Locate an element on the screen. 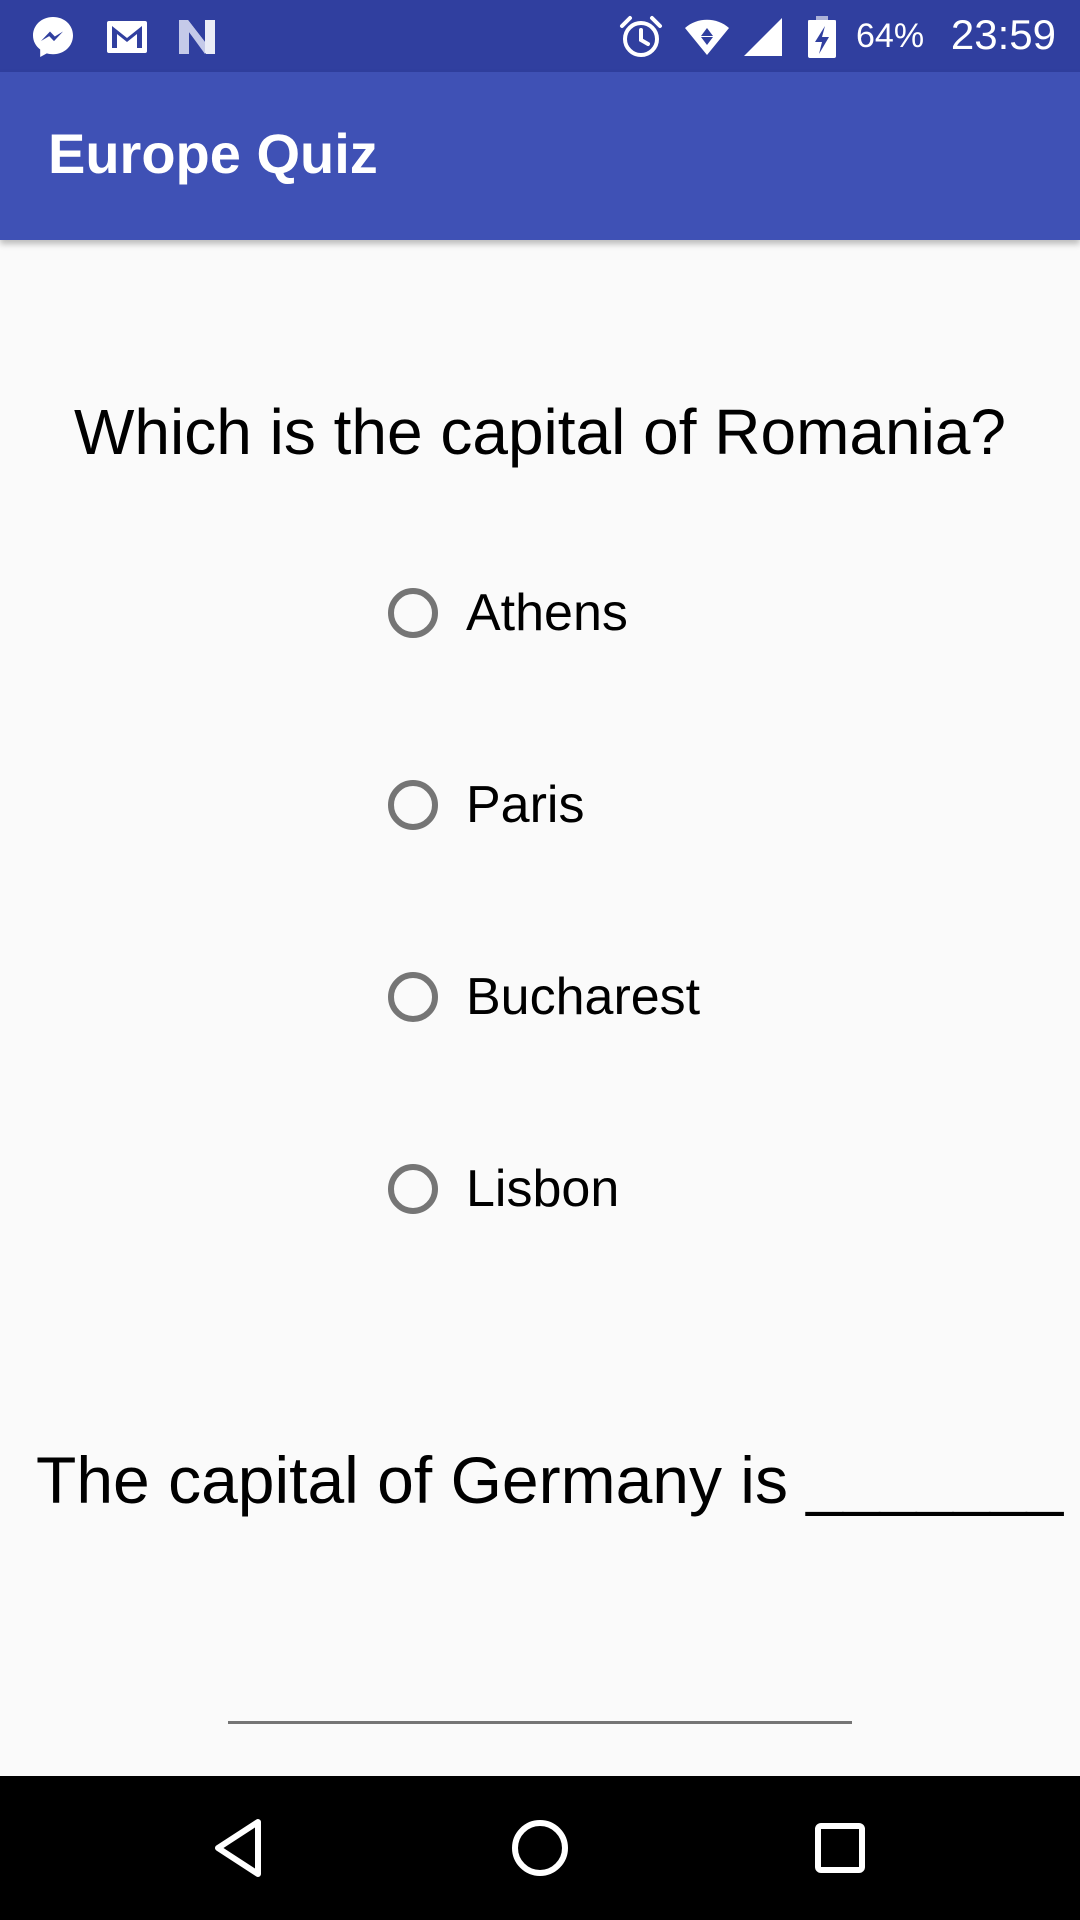  app-title: Europe Quiz is located at coordinates (213, 153).